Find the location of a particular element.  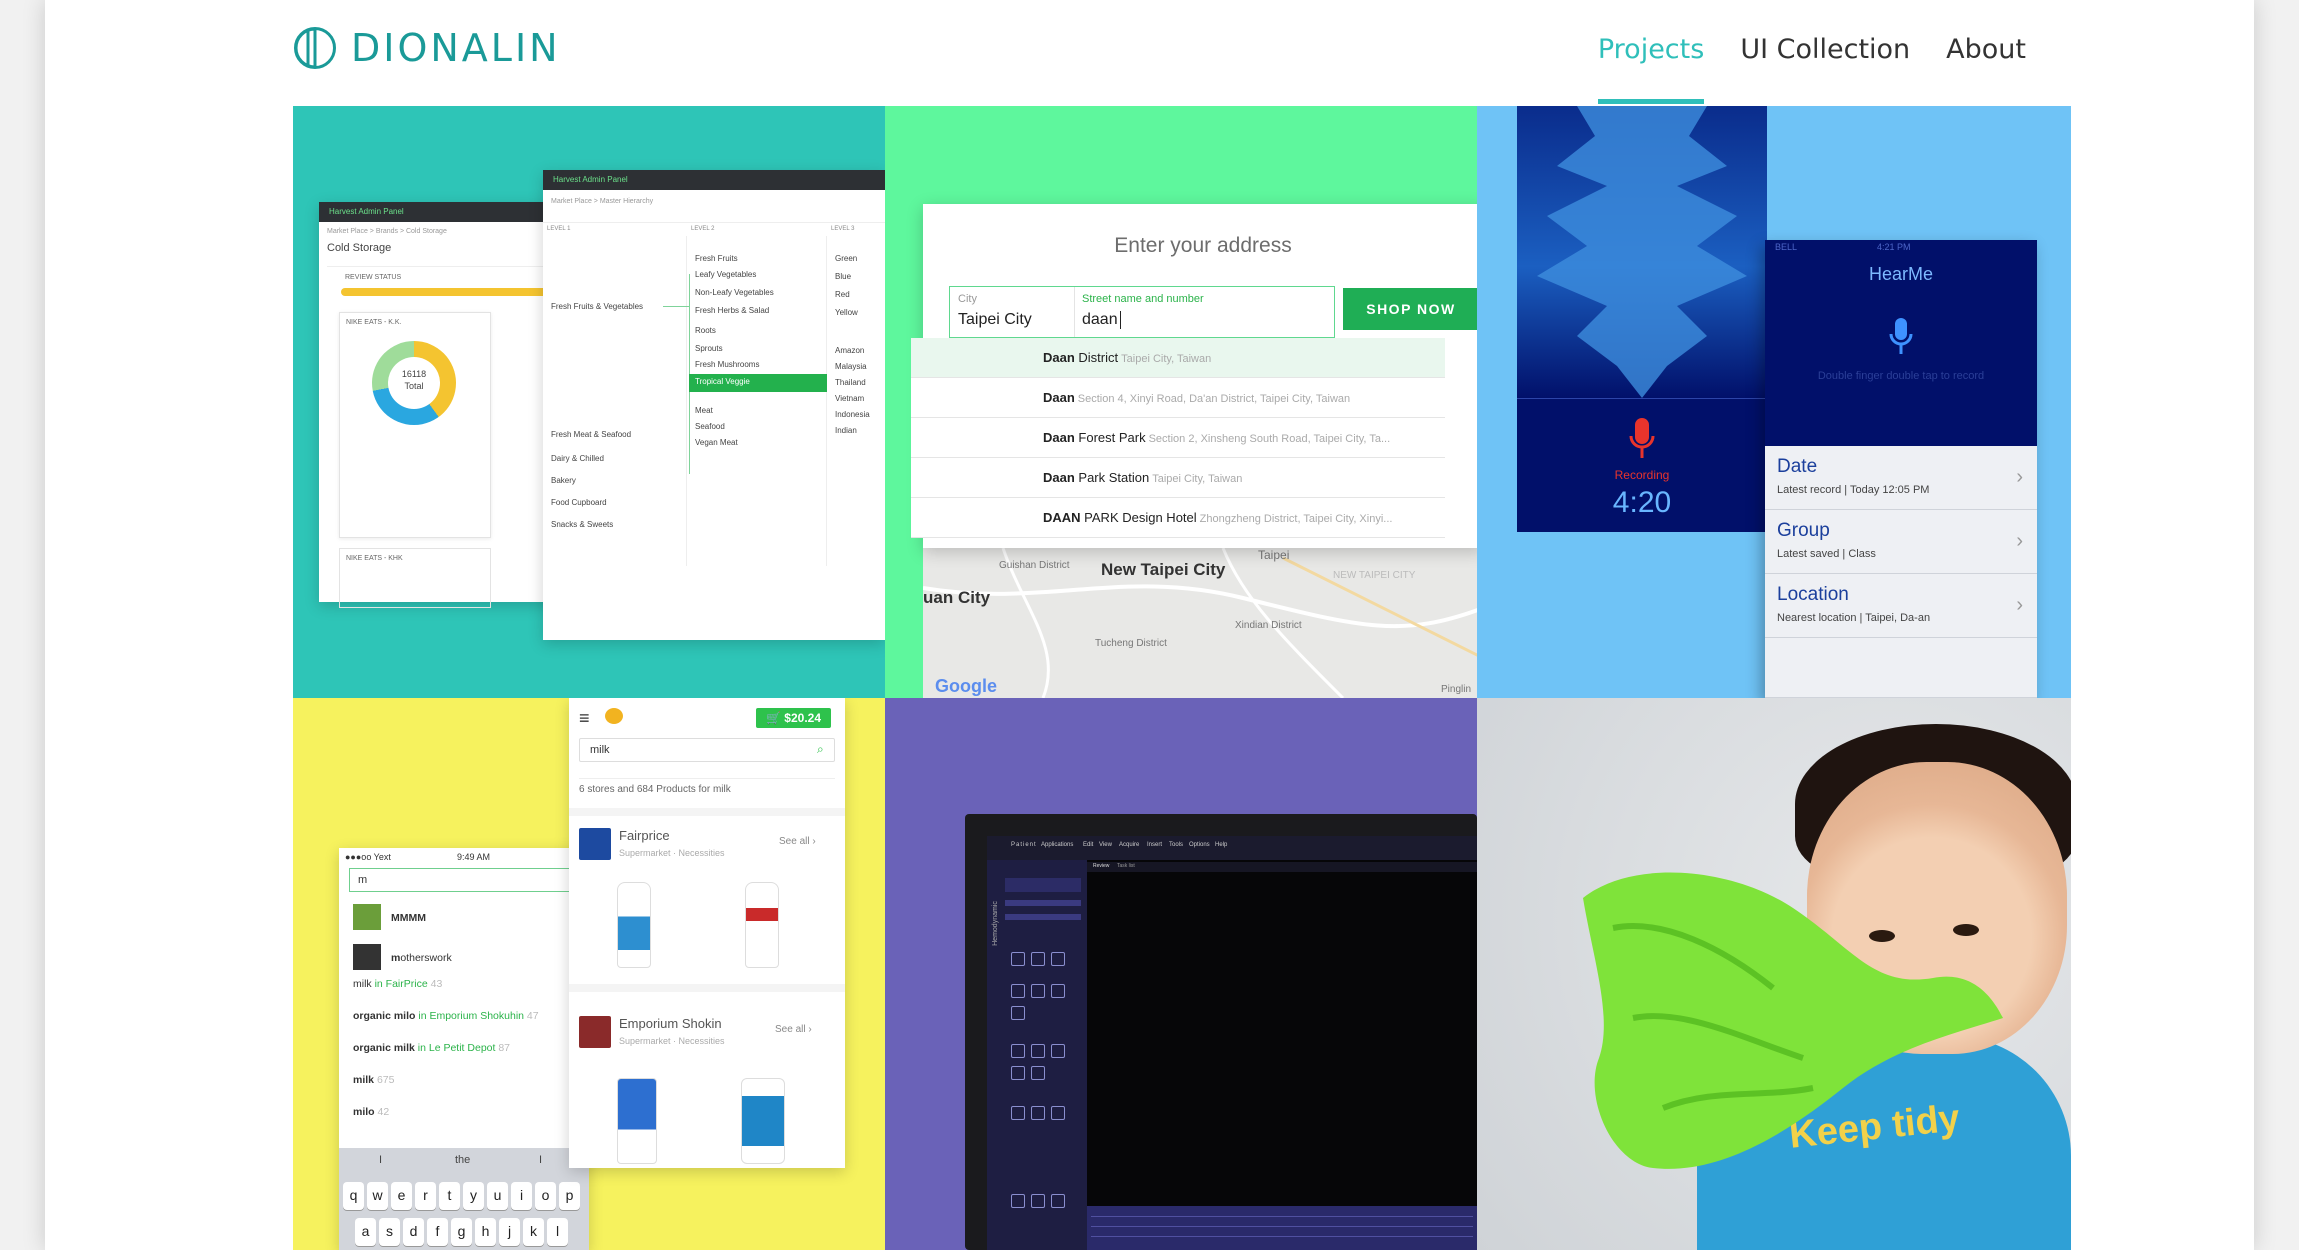

suggestion-row: organic milo in Emporium Shokuhin 47 is located at coordinates (446, 1016).